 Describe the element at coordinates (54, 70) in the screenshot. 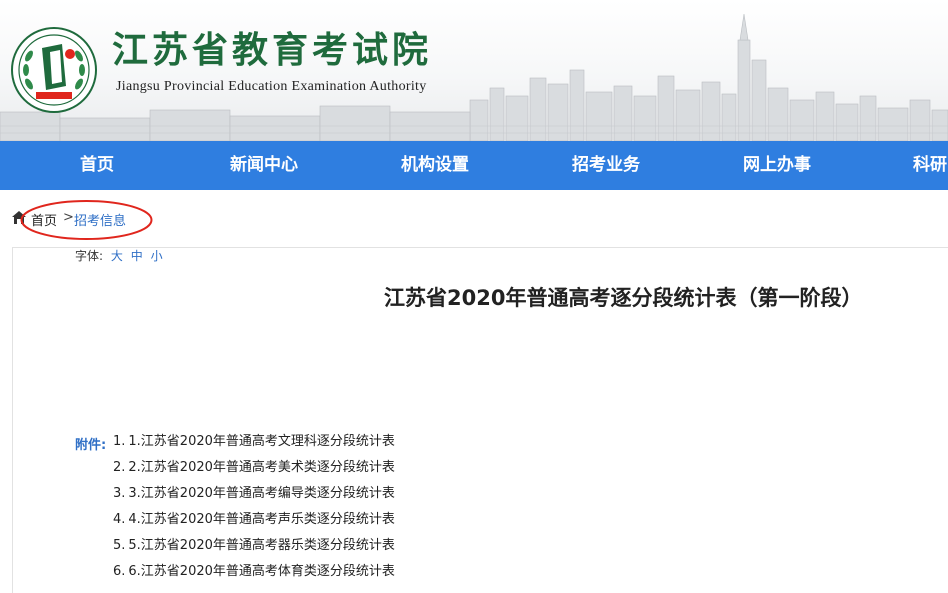

I see `exam-authority-logo` at that location.